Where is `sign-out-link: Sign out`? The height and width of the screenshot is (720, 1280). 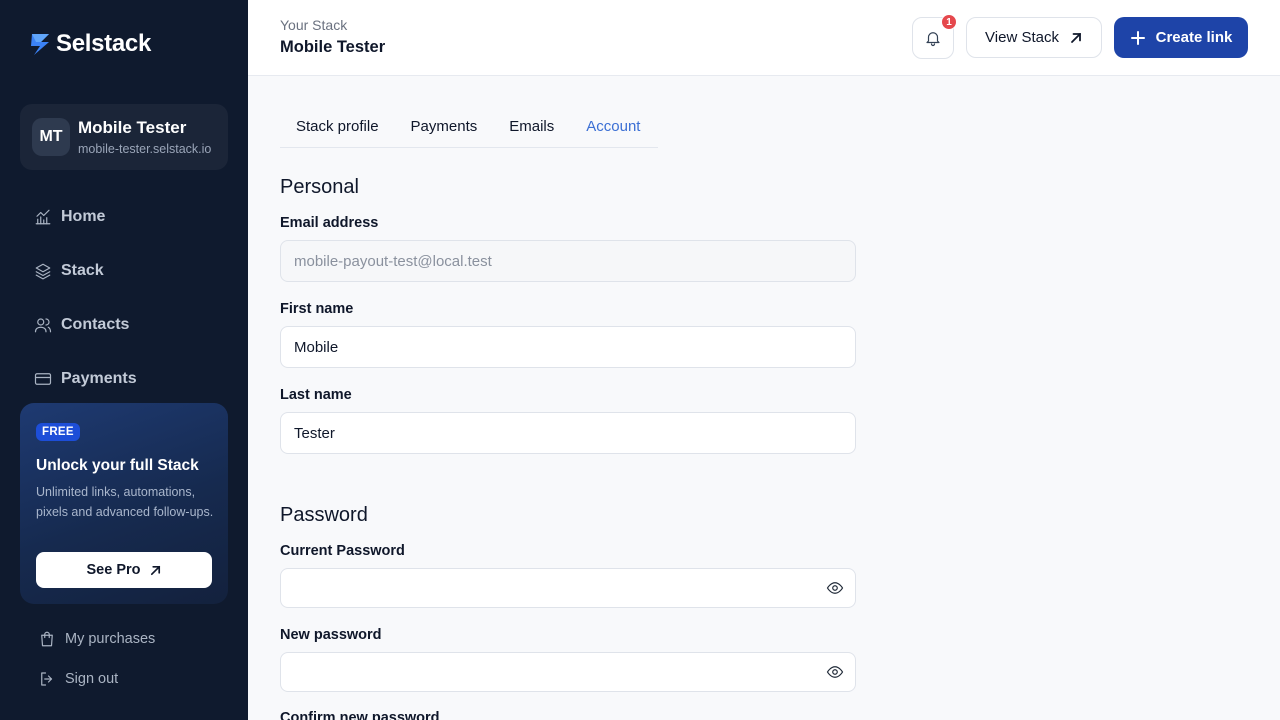
sign-out-link: Sign out is located at coordinates (78, 679).